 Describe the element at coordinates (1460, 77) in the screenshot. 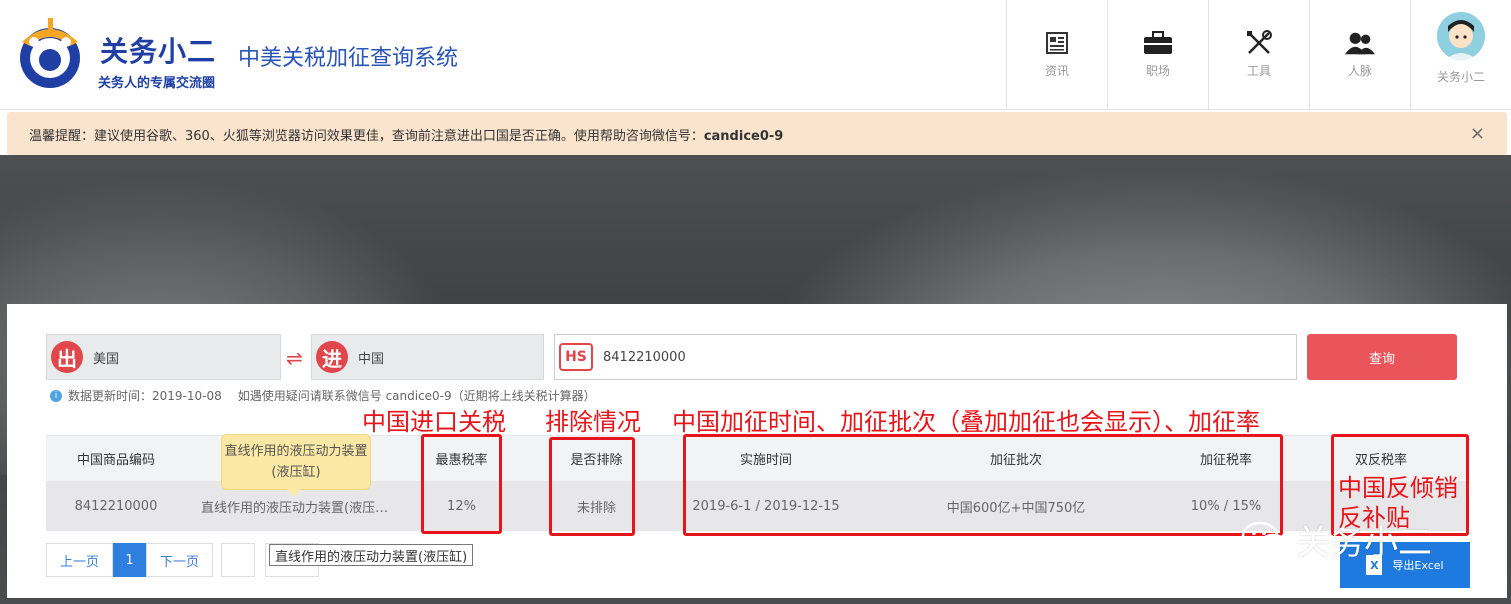

I see `nav-profile-label: 关务小二` at that location.